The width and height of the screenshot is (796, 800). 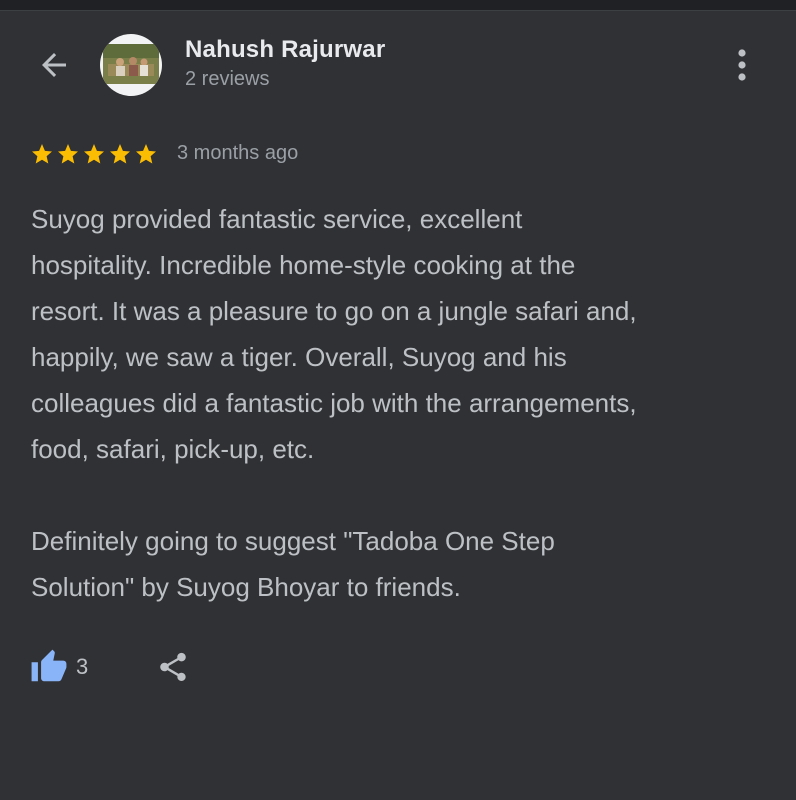 I want to click on more-options-button, so click(x=742, y=65).